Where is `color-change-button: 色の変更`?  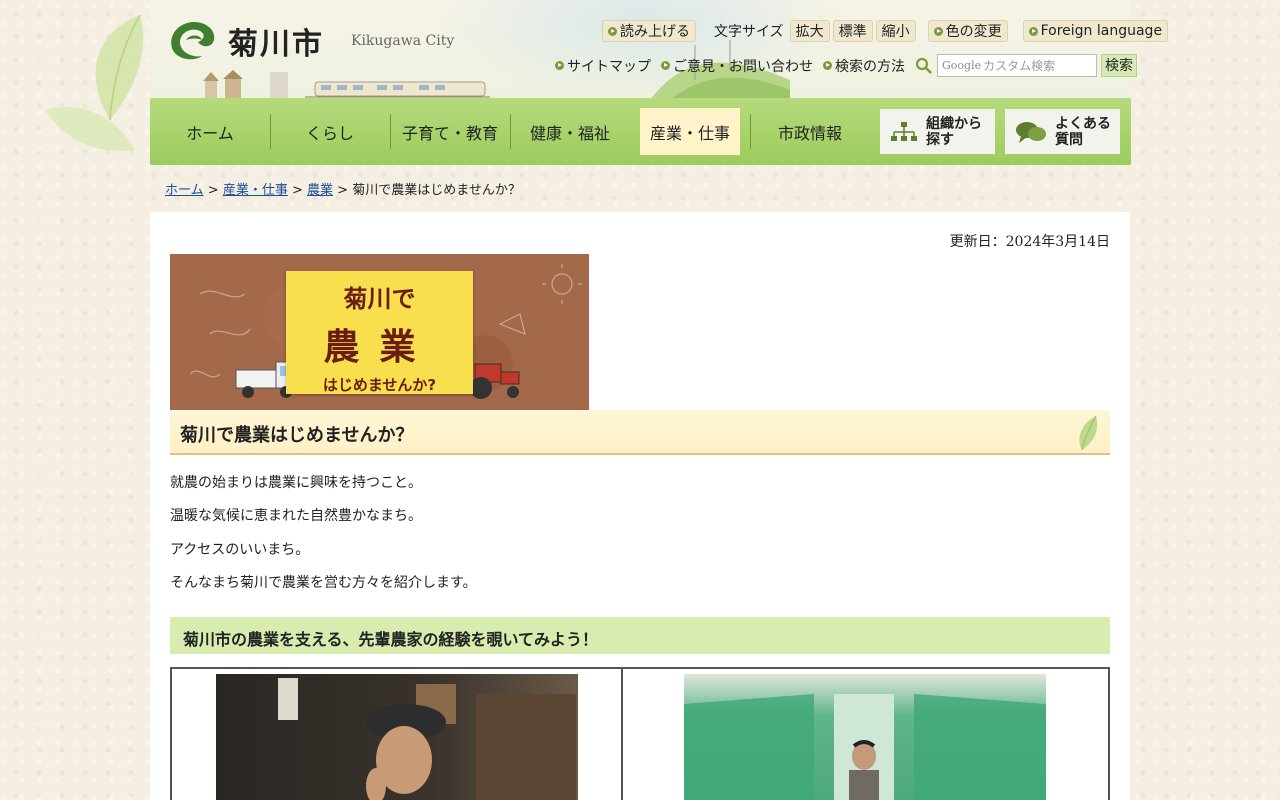
color-change-button: 色の変更 is located at coordinates (967, 31).